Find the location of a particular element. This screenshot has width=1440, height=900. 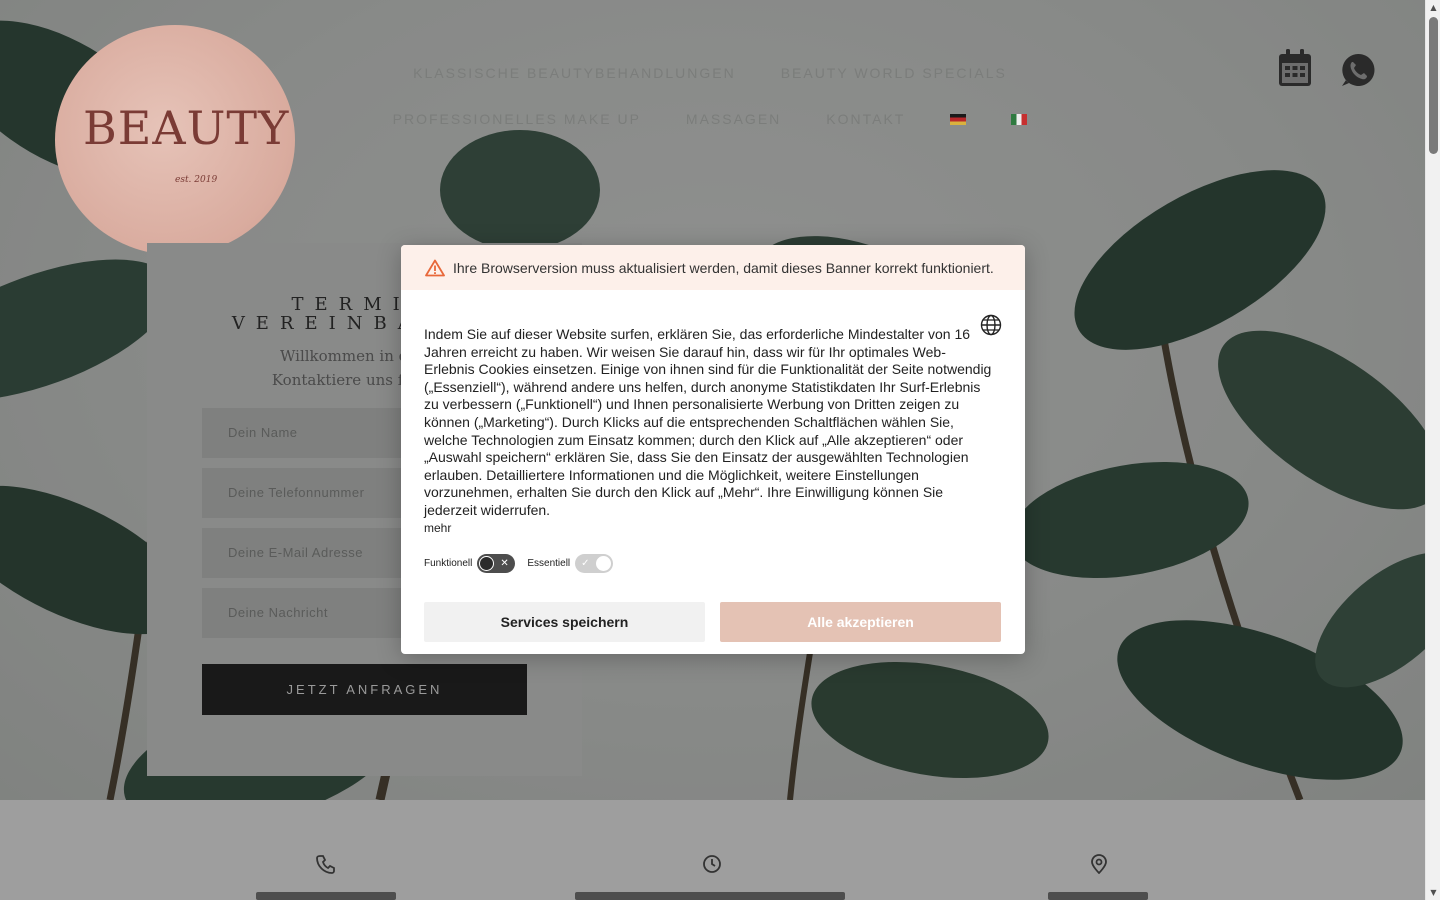

check-icon: ✓ is located at coordinates (585, 563).